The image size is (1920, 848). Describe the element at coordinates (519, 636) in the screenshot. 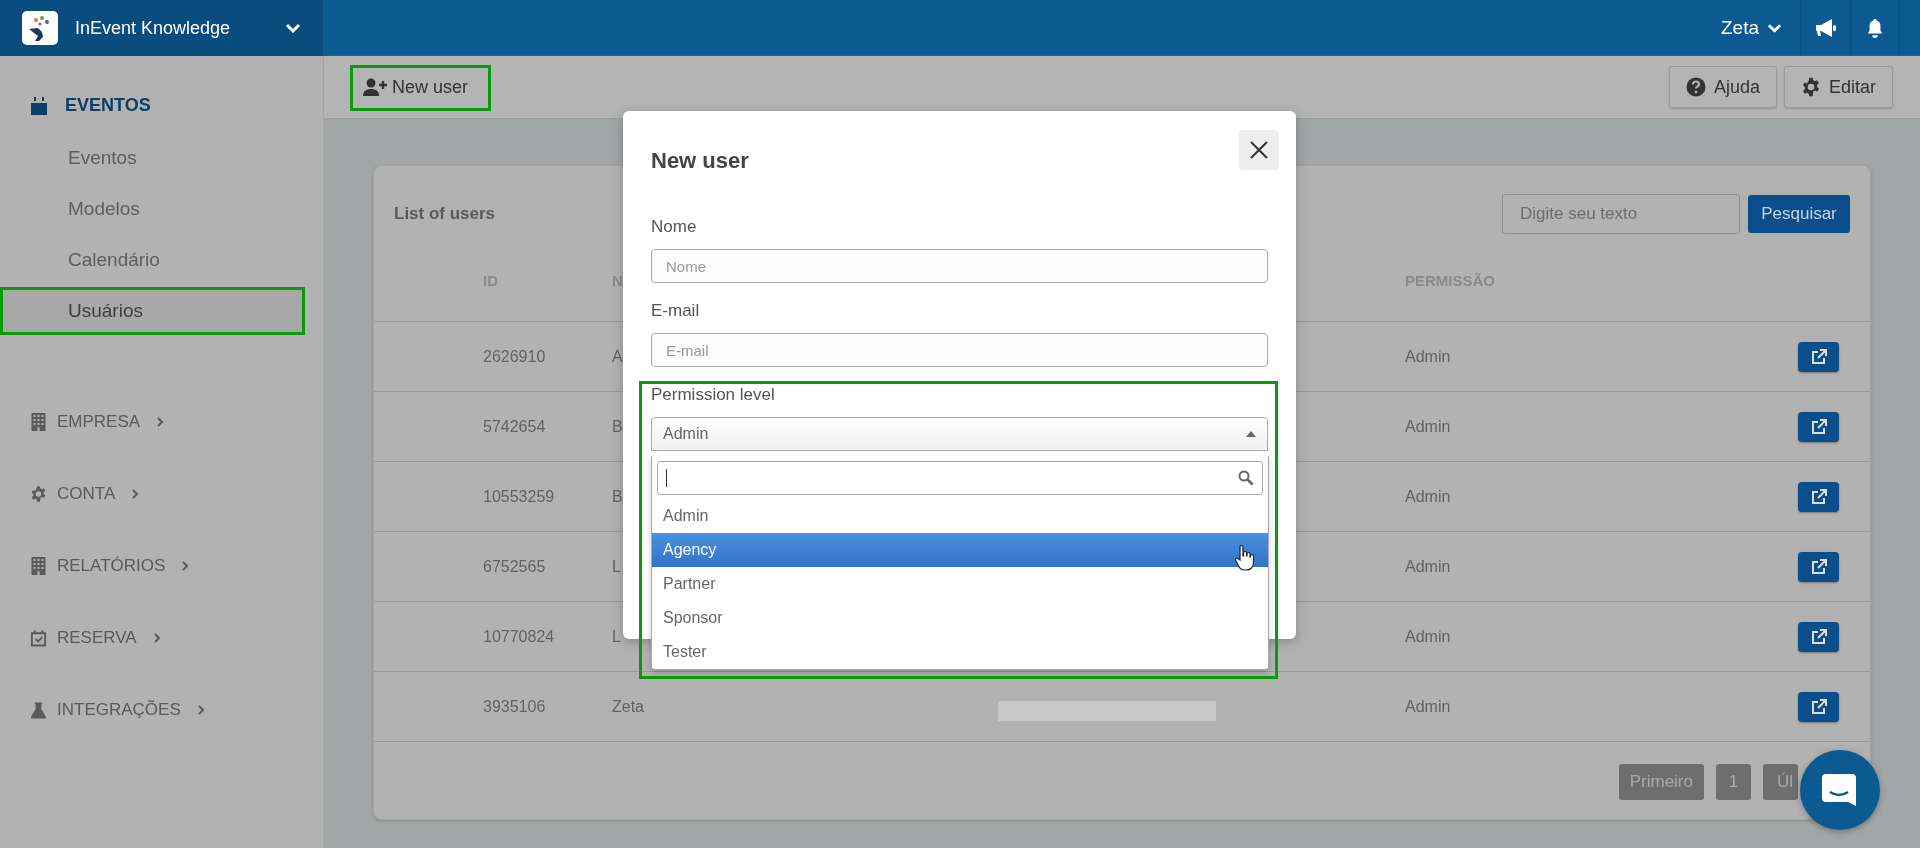

I see `table-cell-text: 10770824` at that location.